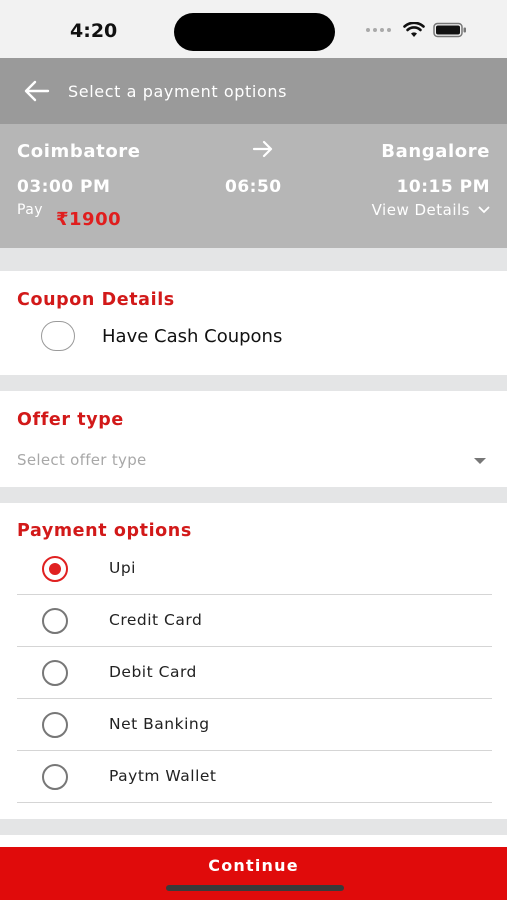 The height and width of the screenshot is (900, 507). What do you see at coordinates (156, 620) in the screenshot?
I see `payment-option-label: Credit Card` at bounding box center [156, 620].